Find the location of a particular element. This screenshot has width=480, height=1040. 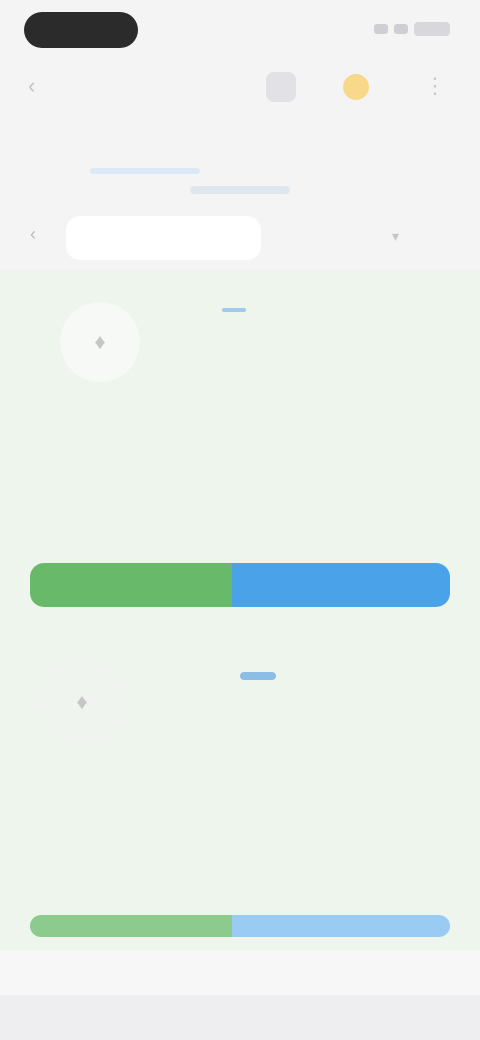

chevron-left-icon: ‹ is located at coordinates (33, 234).